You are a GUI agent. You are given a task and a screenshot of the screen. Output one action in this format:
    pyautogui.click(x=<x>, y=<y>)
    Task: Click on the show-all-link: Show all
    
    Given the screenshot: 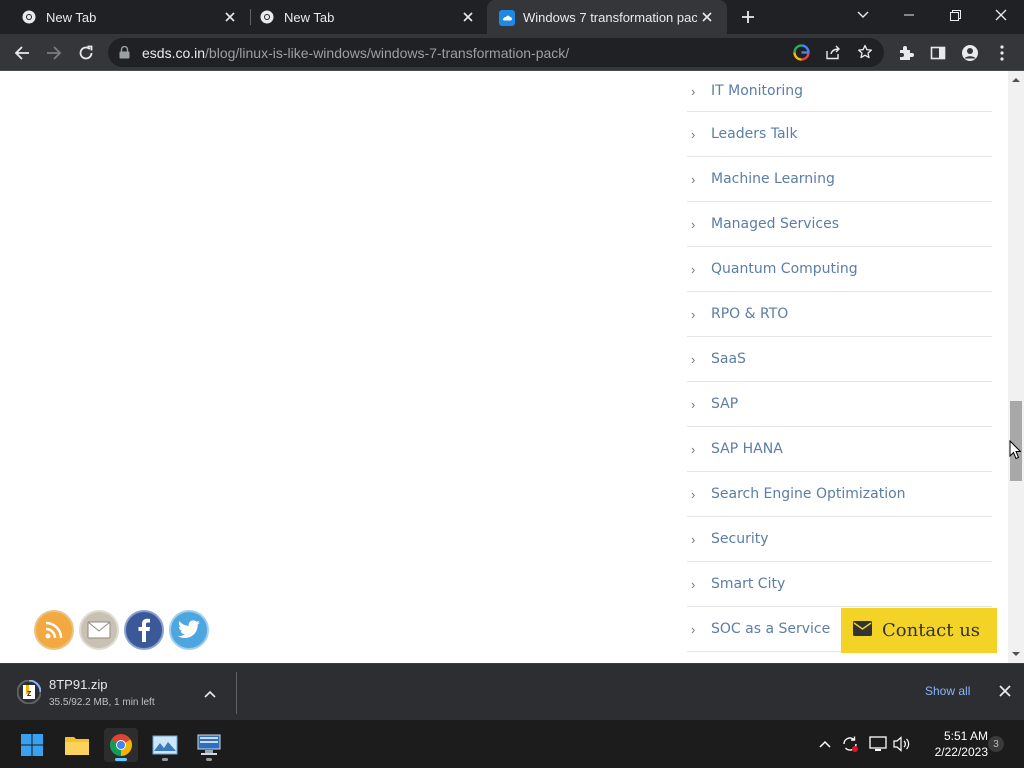 What is the action you would take?
    pyautogui.click(x=947, y=691)
    